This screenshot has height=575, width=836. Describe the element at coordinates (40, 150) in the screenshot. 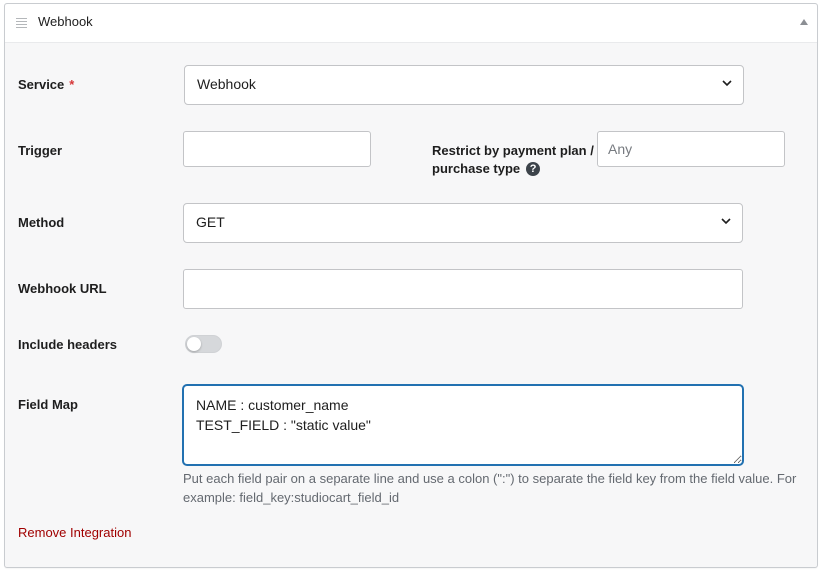

I see `trigger-label: Trigger` at that location.